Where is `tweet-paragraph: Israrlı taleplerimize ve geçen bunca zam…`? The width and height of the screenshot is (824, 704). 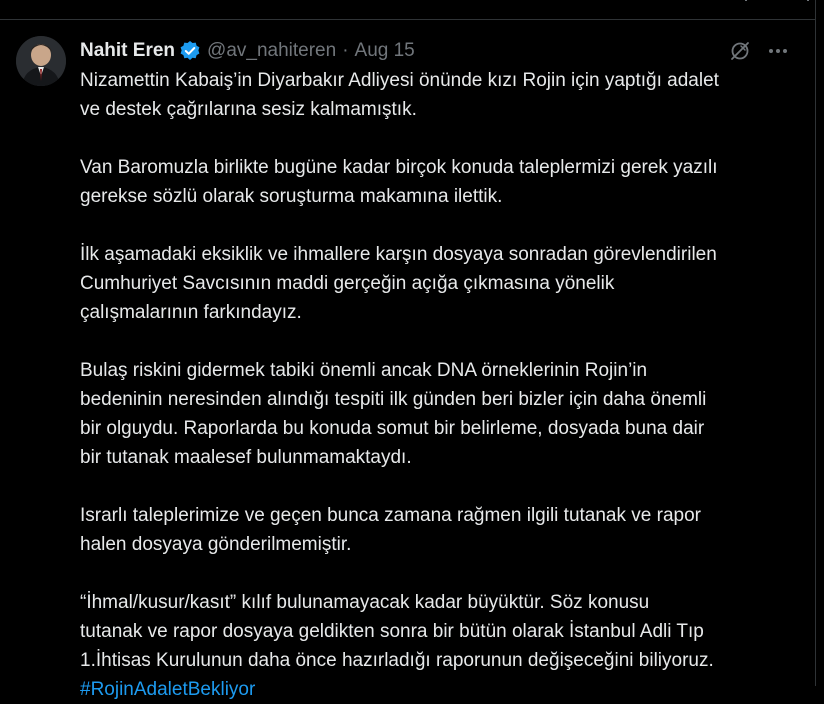
tweet-paragraph: Israrlı taleplerimize ve geçen bunca zam… is located at coordinates (390, 530).